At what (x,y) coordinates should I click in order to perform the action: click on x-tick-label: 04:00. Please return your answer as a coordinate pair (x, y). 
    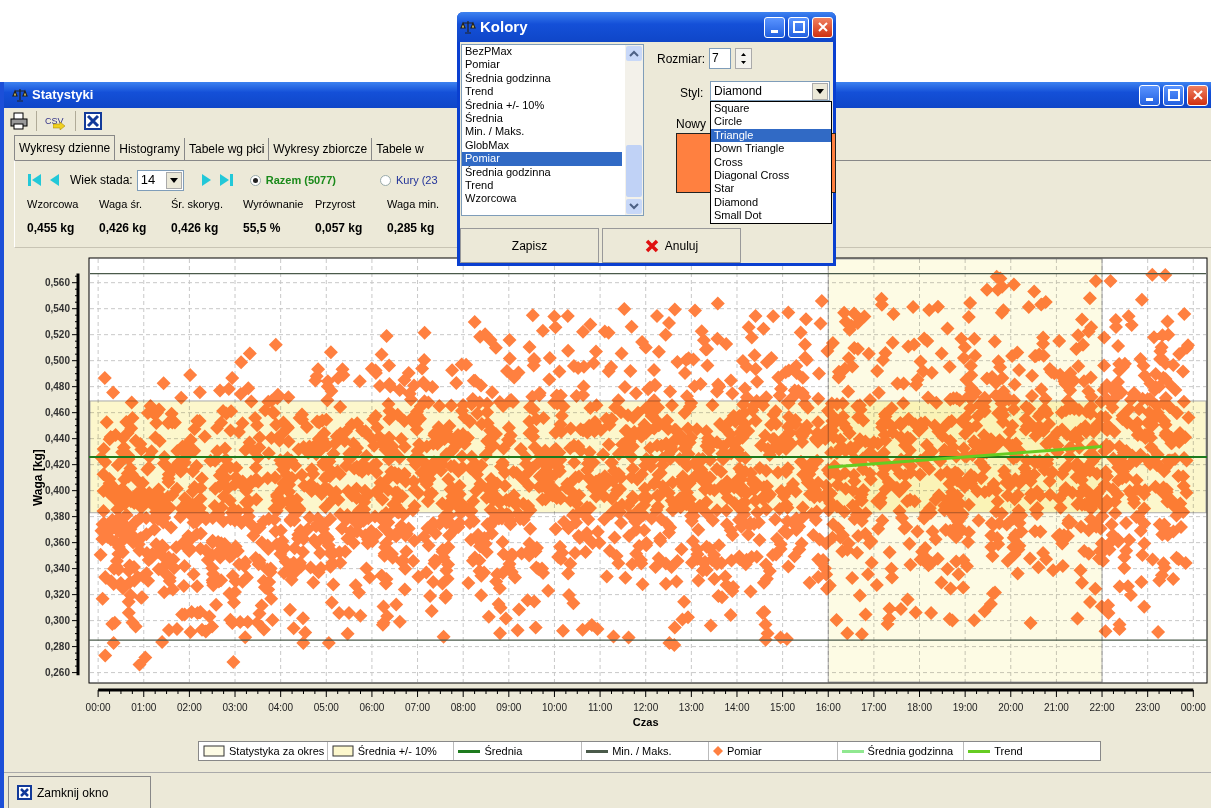
    Looking at the image, I should click on (281, 707).